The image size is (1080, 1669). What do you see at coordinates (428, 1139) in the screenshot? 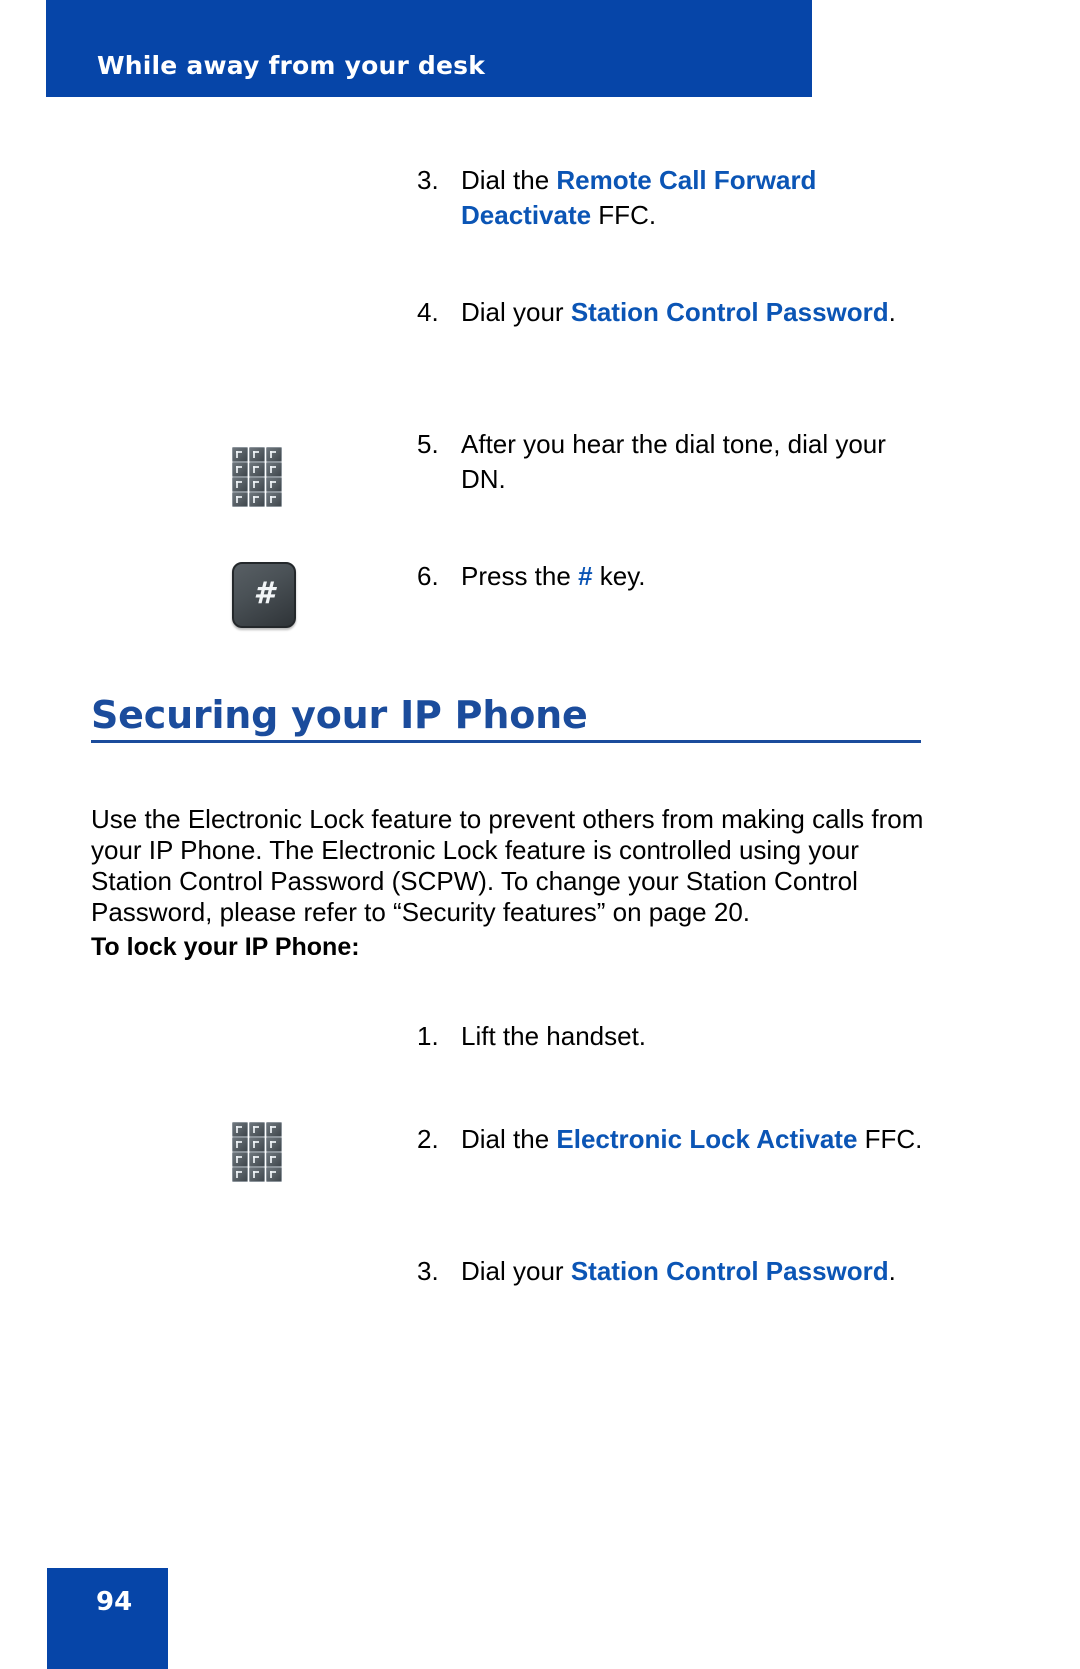
I see `step-number: 2.` at bounding box center [428, 1139].